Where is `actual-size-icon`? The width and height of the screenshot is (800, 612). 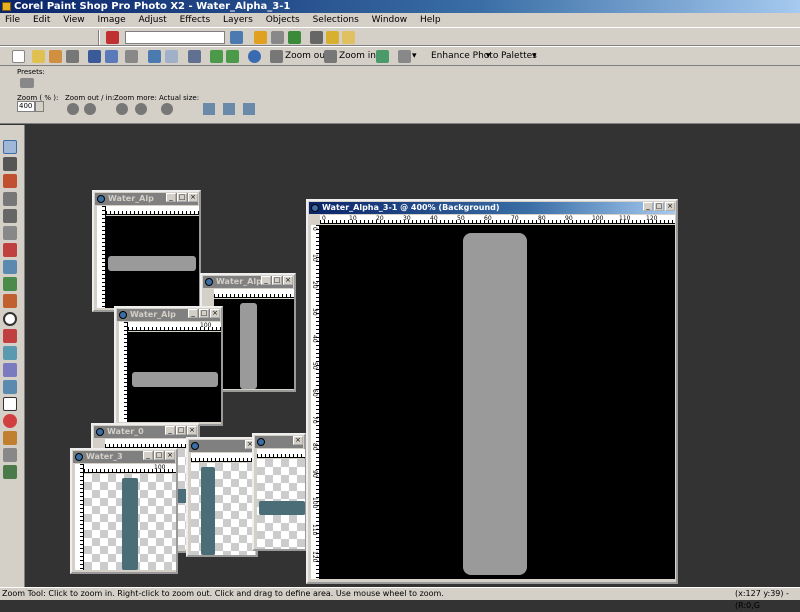
actual-size-icon is located at coordinates (167, 109).